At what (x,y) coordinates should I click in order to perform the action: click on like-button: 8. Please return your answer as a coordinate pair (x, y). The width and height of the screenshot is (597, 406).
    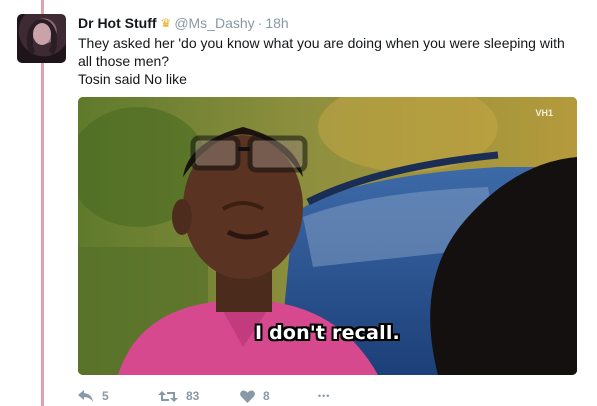
    Looking at the image, I should click on (255, 396).